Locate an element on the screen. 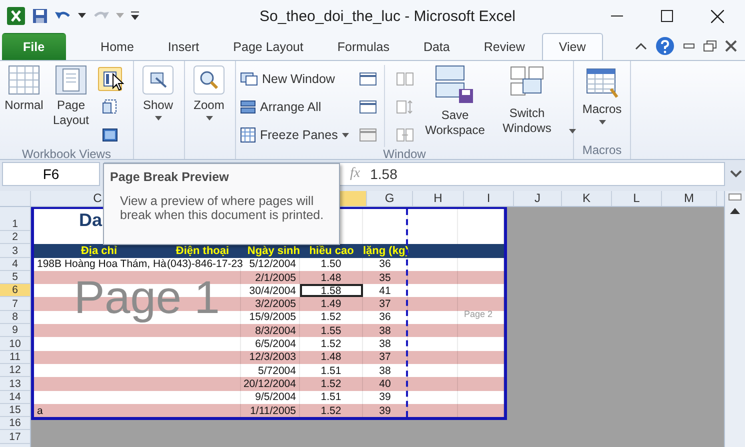 The image size is (745, 447). magnifier-icon is located at coordinates (209, 80).